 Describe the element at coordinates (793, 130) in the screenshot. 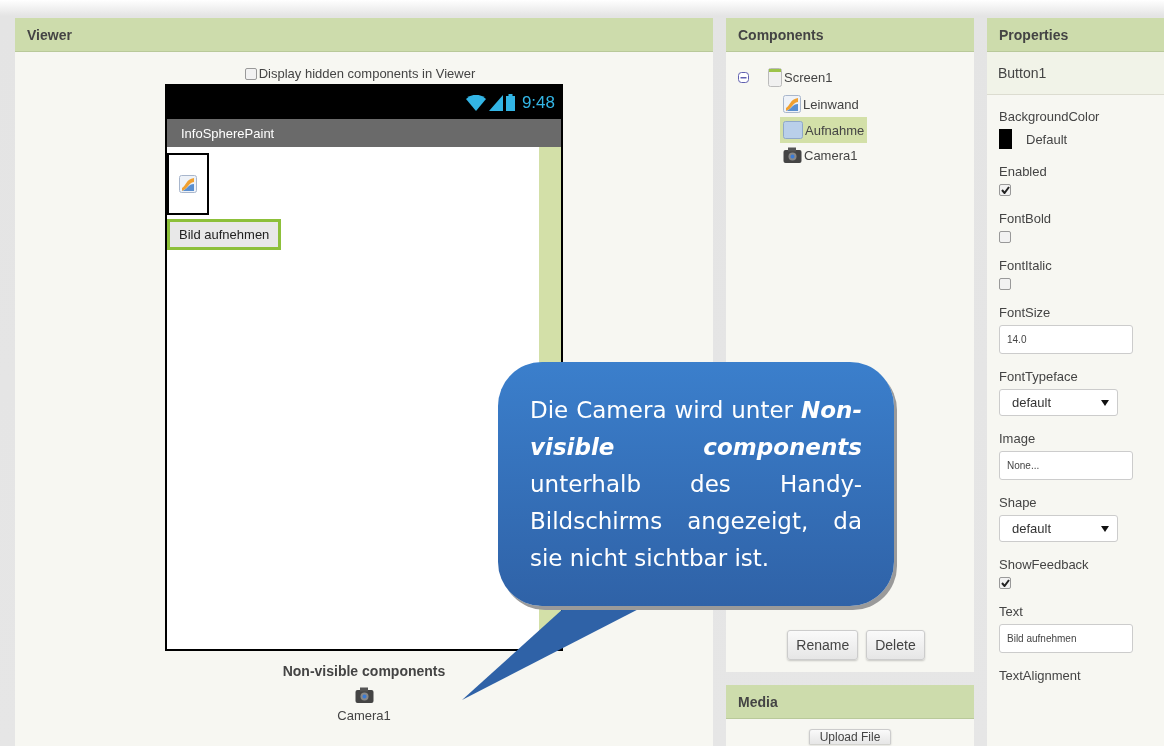

I see `button-component-icon` at that location.